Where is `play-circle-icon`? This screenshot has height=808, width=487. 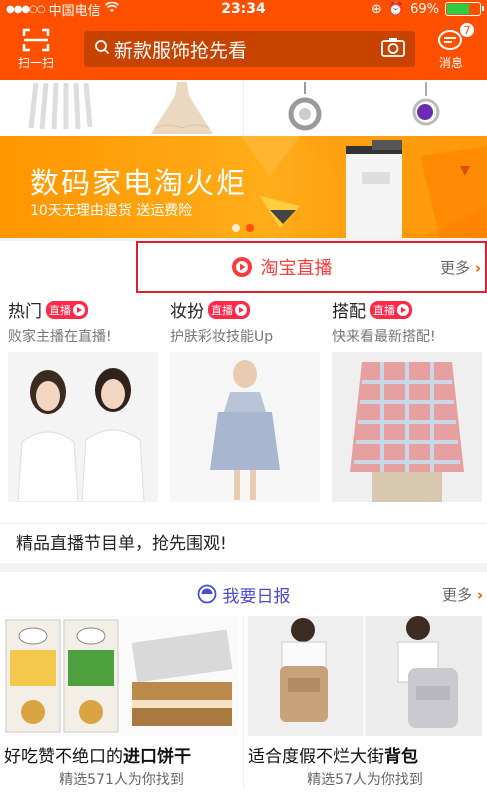
play-circle-icon is located at coordinates (241, 267).